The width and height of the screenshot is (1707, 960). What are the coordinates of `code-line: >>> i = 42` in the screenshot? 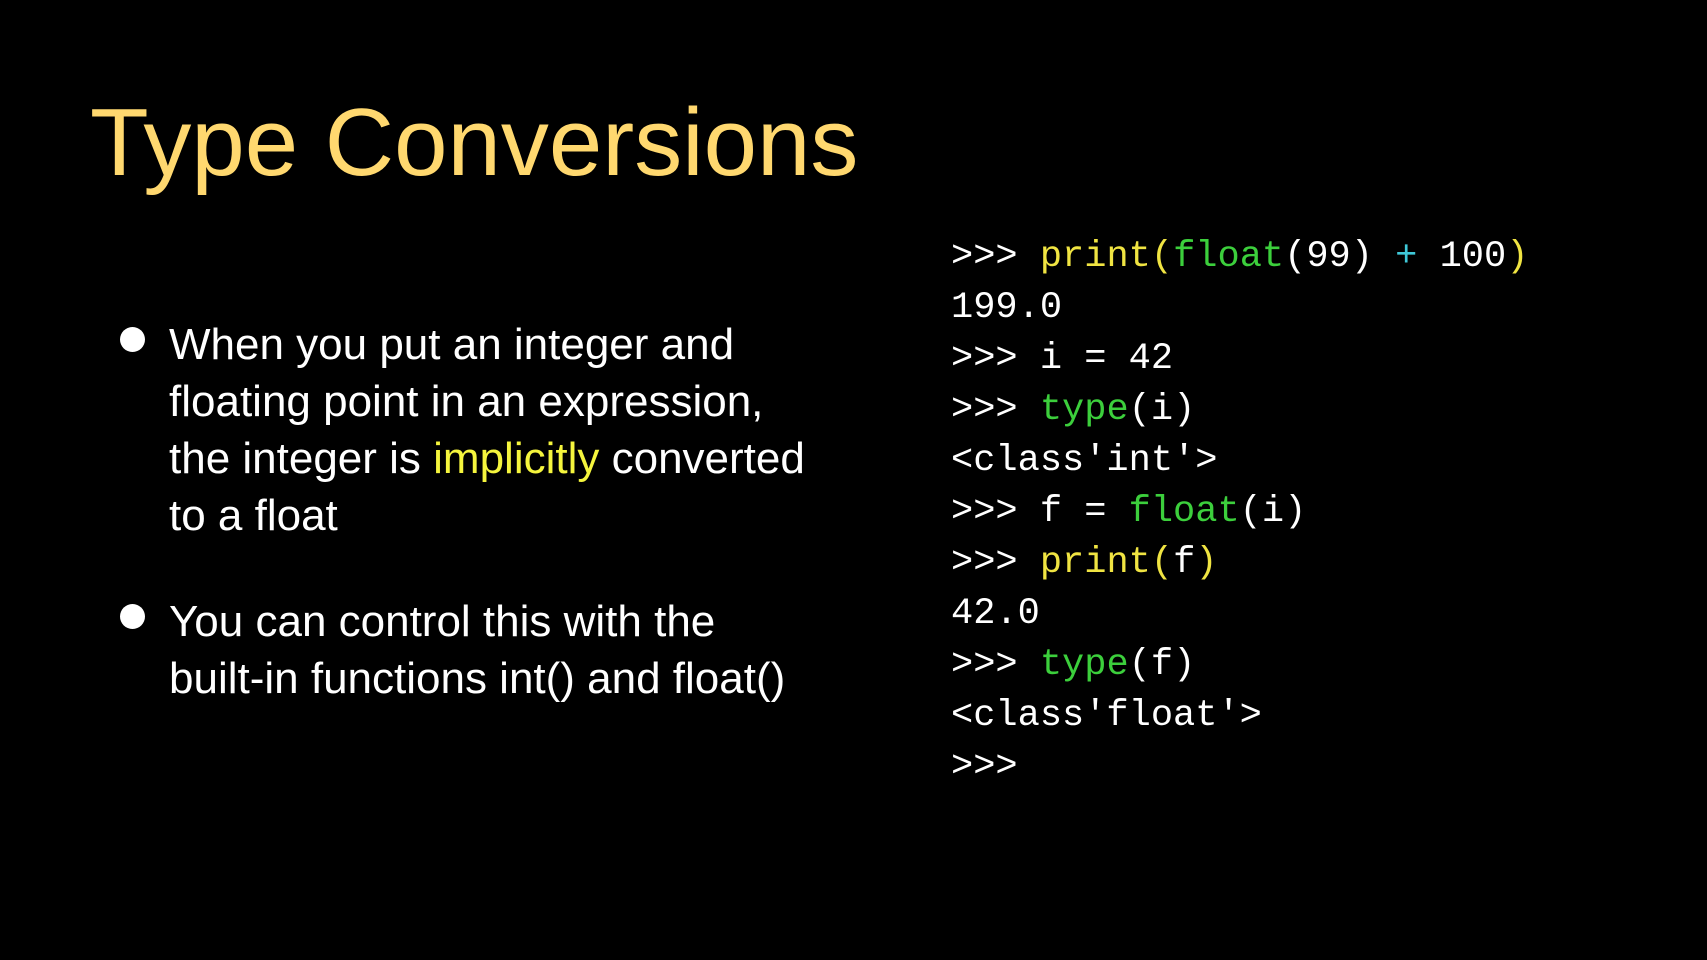 It's located at (1239, 359).